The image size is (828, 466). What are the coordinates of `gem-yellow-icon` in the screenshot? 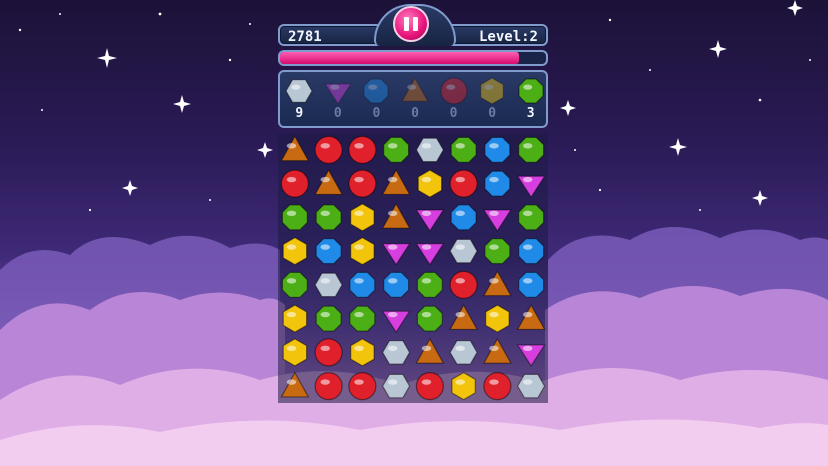 It's located at (492, 91).